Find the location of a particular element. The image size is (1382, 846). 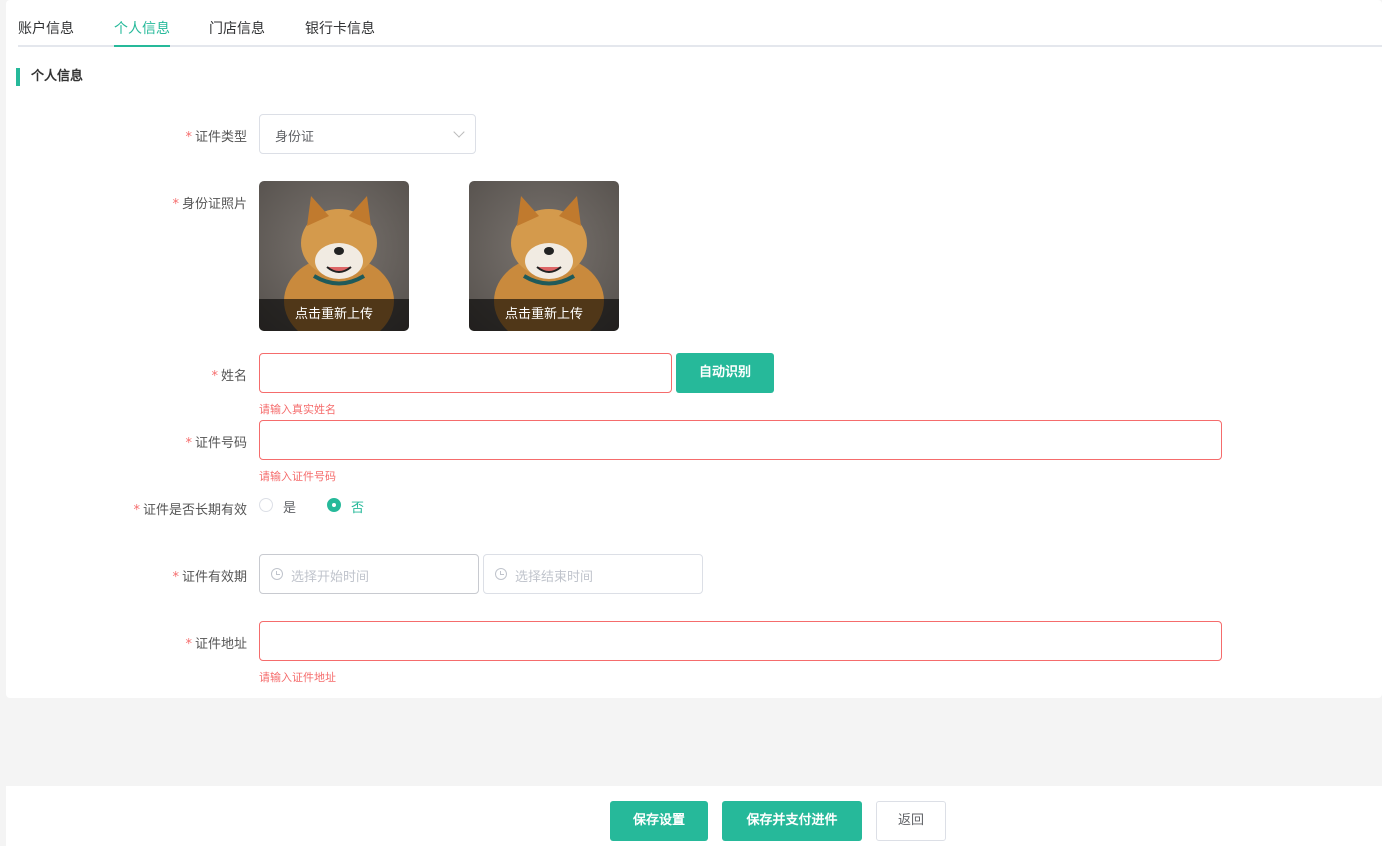

id-type-select: 身份证 is located at coordinates (367, 134).